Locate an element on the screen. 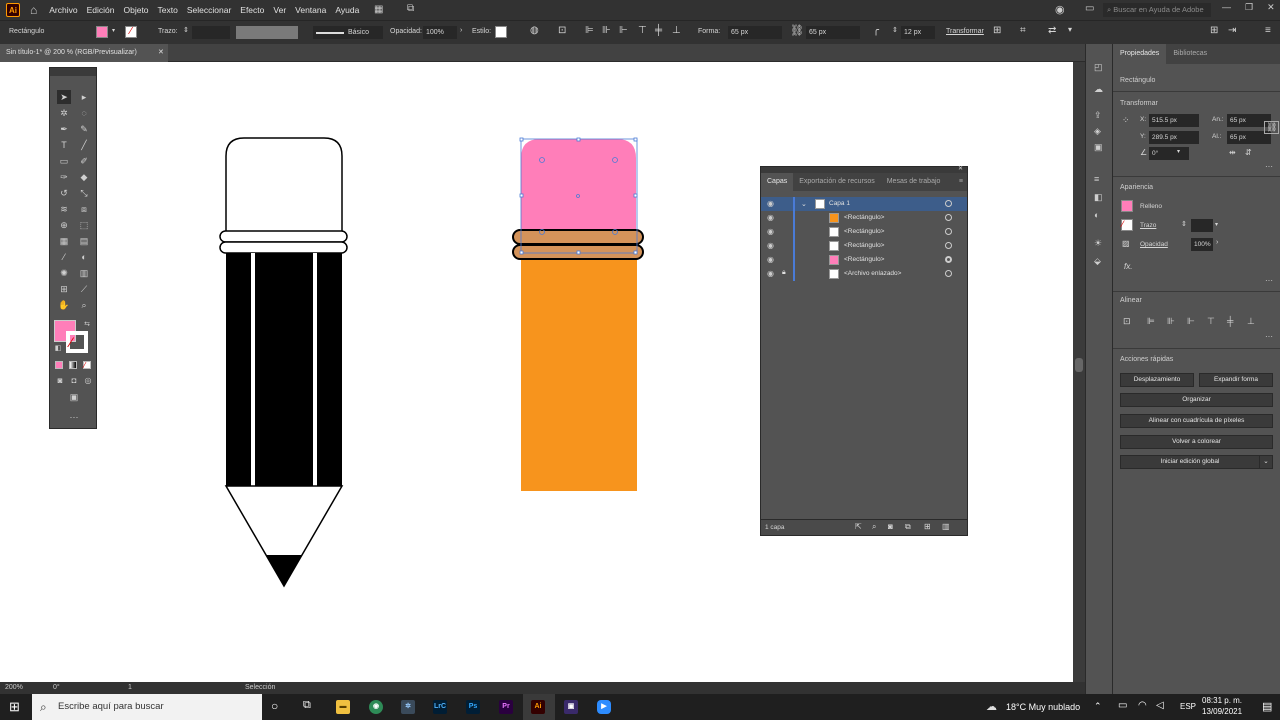 Image resolution: width=1280 pixels, height=720 pixels. shape-builder-icon: ⊕ is located at coordinates (64, 225).